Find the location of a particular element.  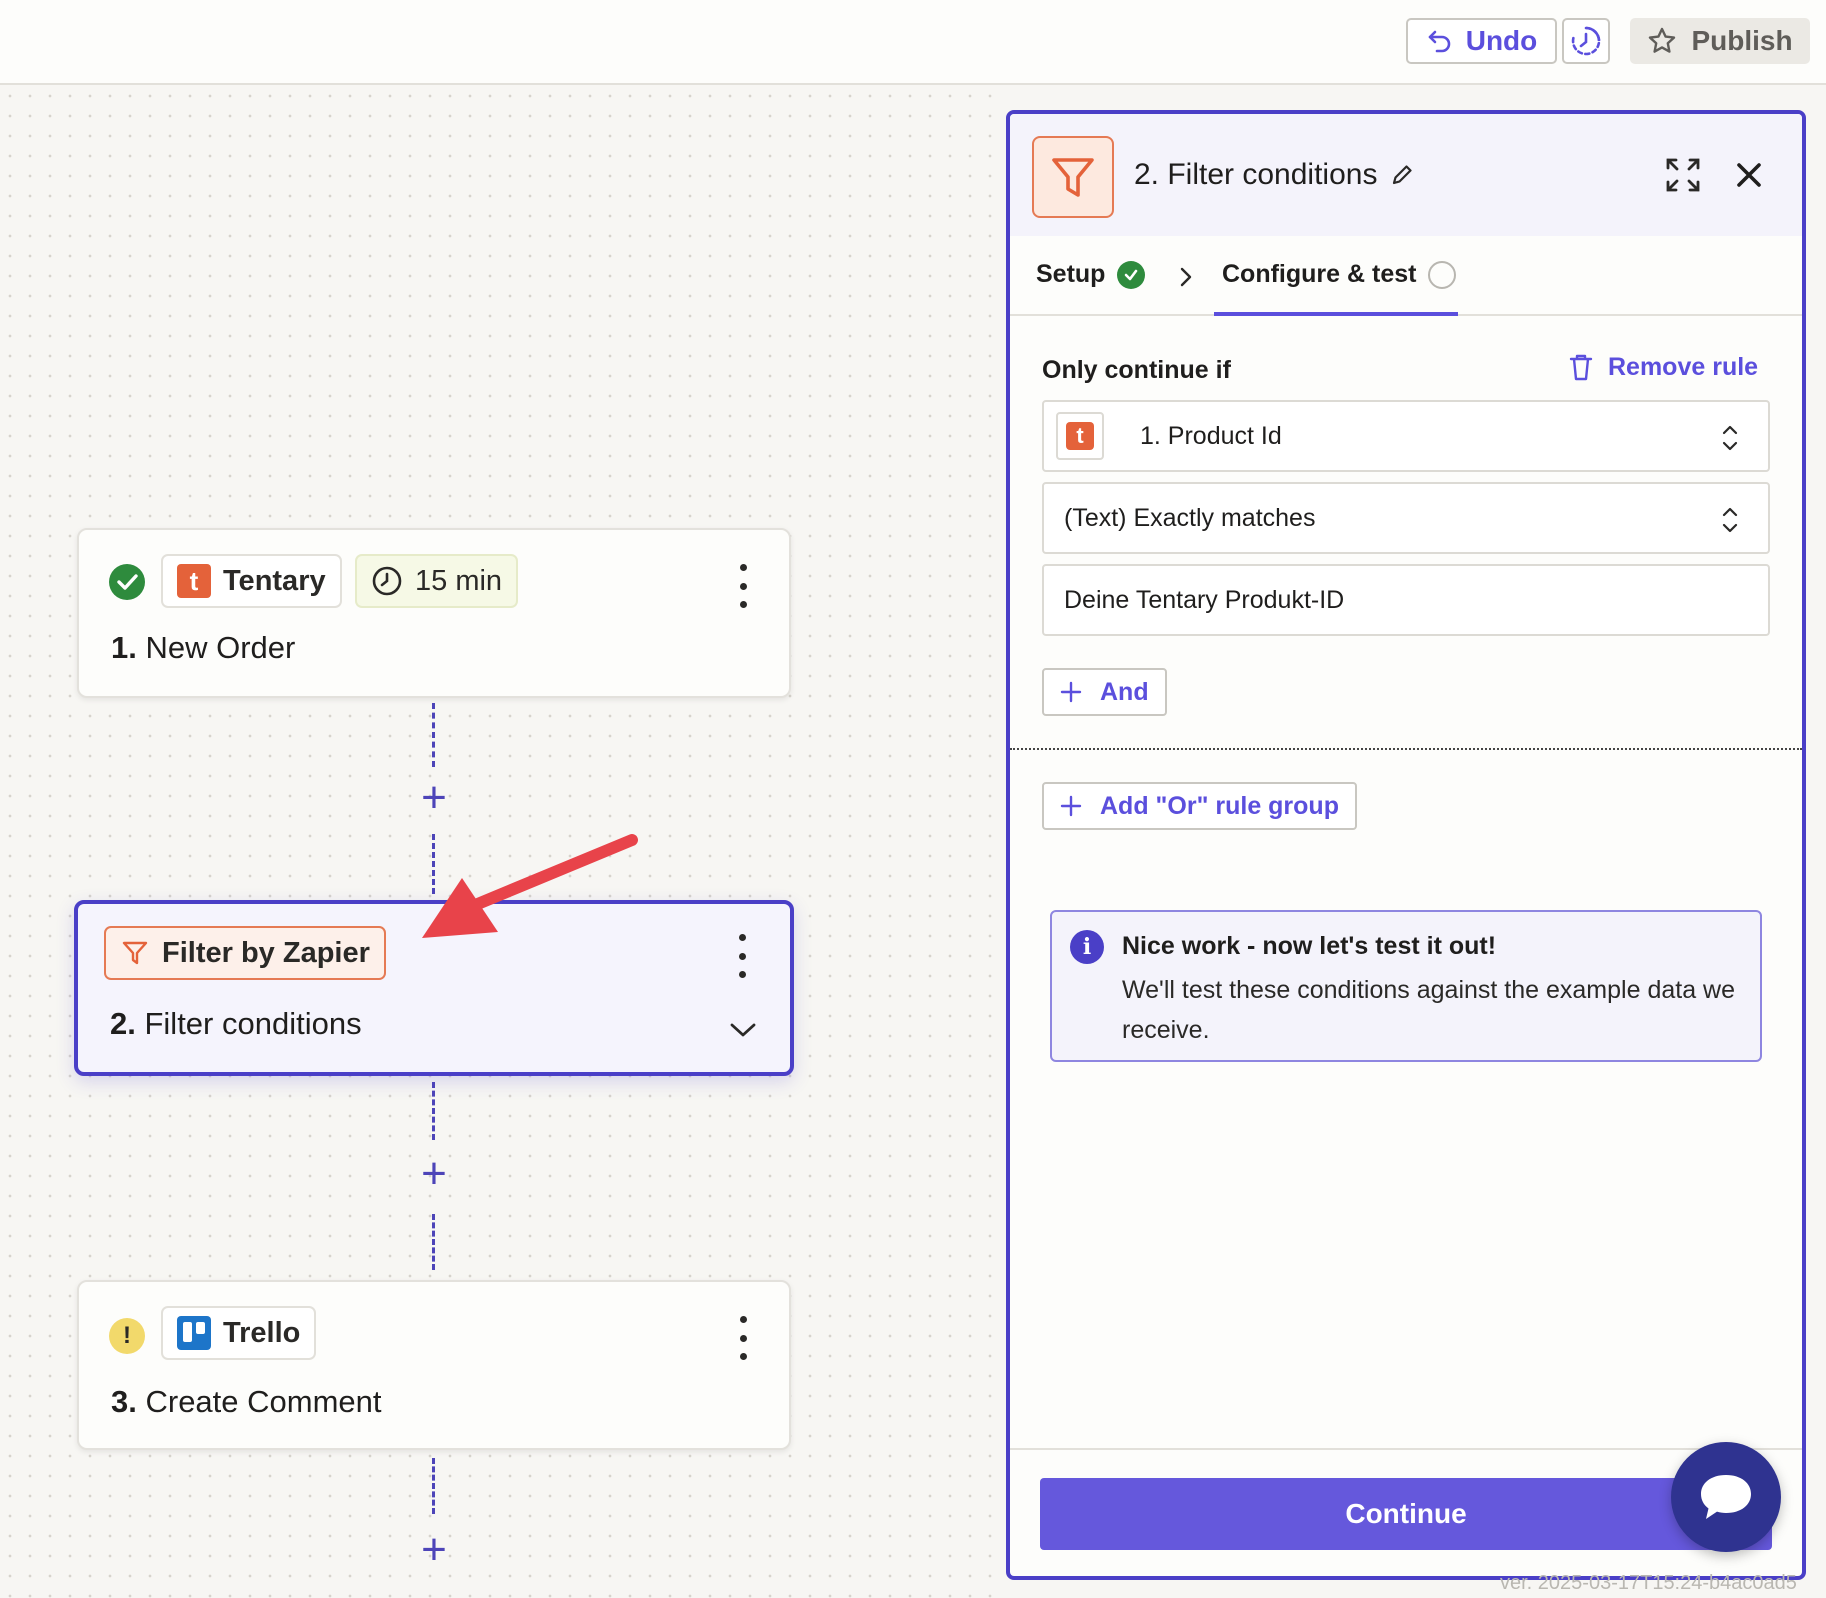

app-chip-filter: Filter by Zapier is located at coordinates (245, 953).